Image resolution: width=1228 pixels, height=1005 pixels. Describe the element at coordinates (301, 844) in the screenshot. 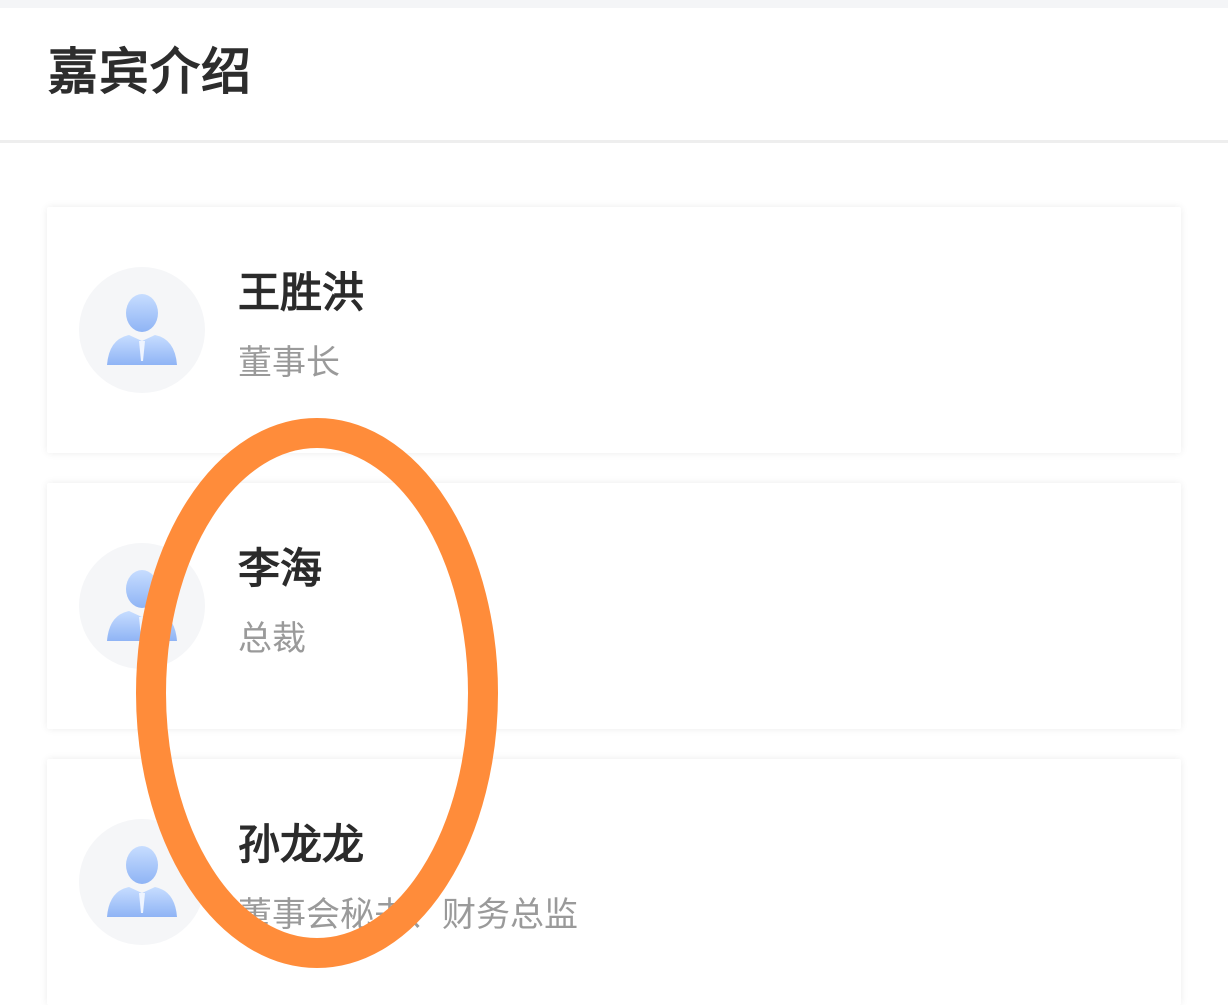

I see `guest-name: 孙龙龙` at that location.